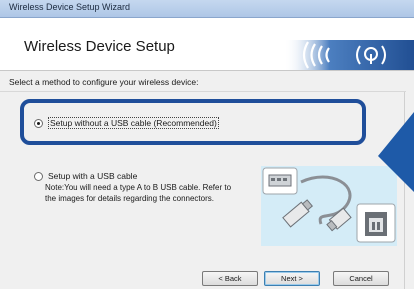 Image resolution: width=414 pixels, height=289 pixels. I want to click on radio-without-usb, so click(38, 123).